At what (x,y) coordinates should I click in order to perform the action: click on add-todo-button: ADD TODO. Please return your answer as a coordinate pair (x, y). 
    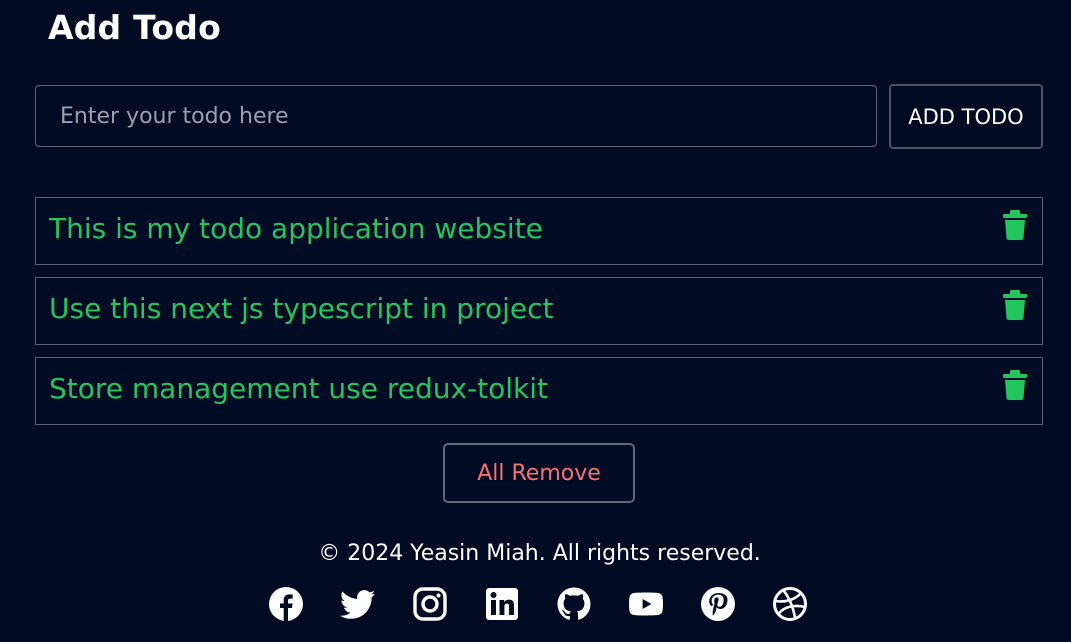
    Looking at the image, I should click on (966, 116).